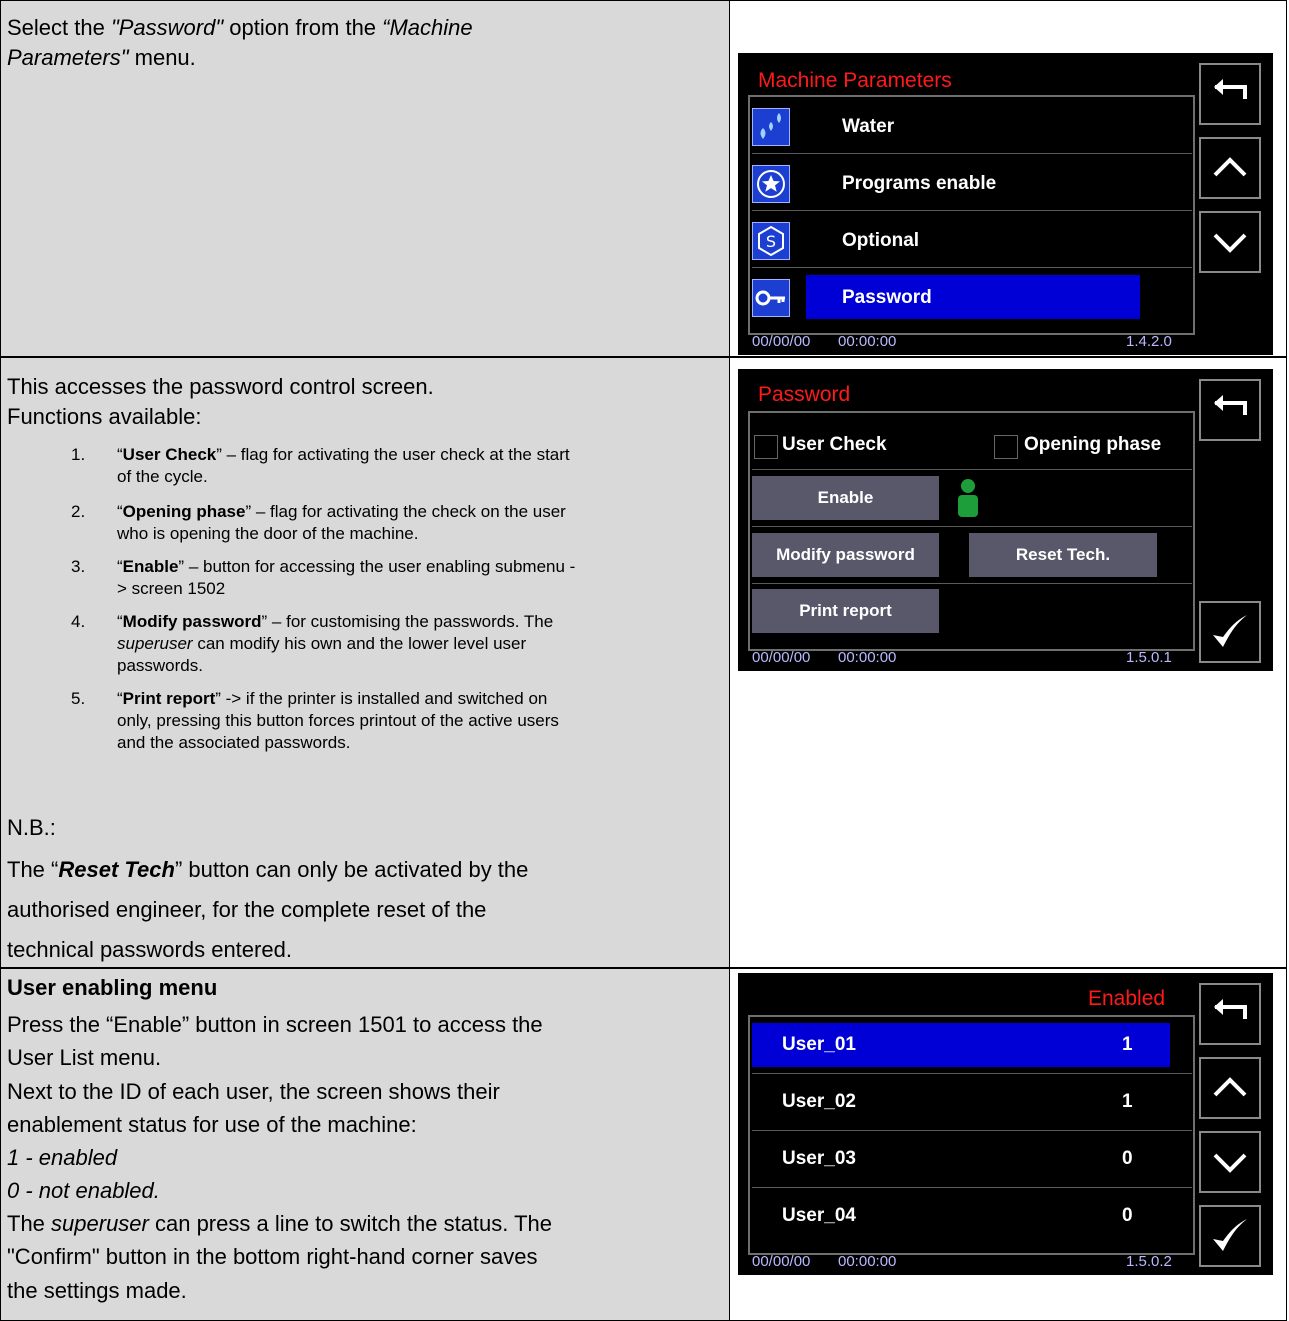  What do you see at coordinates (268, 533) in the screenshot?
I see `list-item-cont: who is opening the door of the machine.` at bounding box center [268, 533].